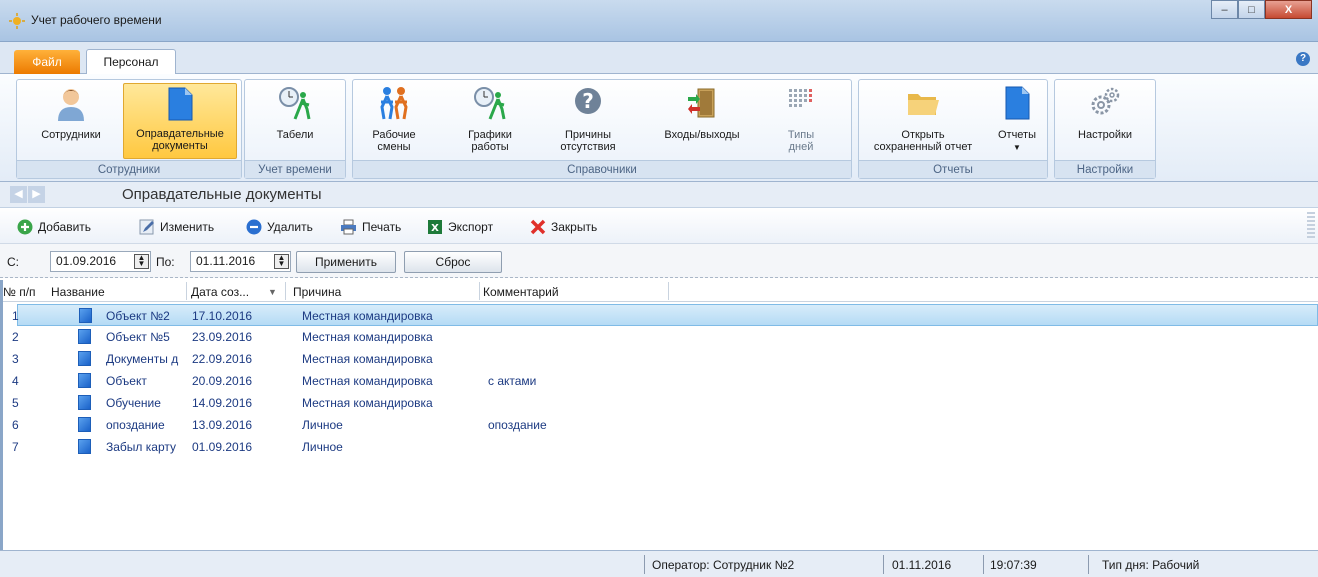 This screenshot has height=577, width=1318. I want to click on table-row: 6 опоздание 13.09.2016 Личное опоздание, so click(665, 425).